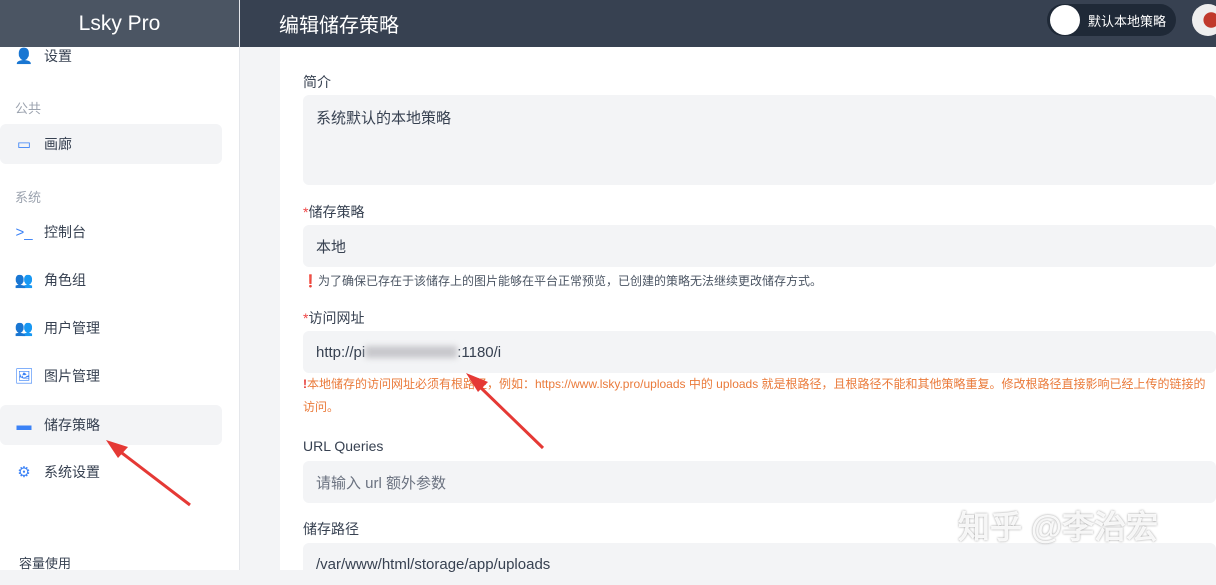 The width and height of the screenshot is (1216, 585). Describe the element at coordinates (341, 352) in the screenshot. I see `url-prefix: http://pi` at that location.